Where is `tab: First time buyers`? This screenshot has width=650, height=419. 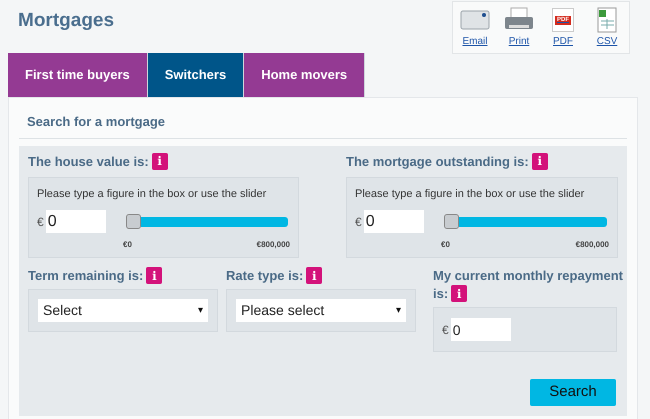 tab: First time buyers is located at coordinates (78, 75).